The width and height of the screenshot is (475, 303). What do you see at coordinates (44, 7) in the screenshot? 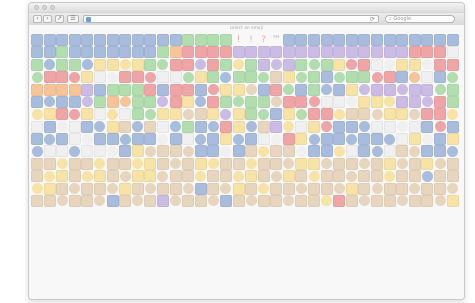
I see `minimize-window-button` at bounding box center [44, 7].